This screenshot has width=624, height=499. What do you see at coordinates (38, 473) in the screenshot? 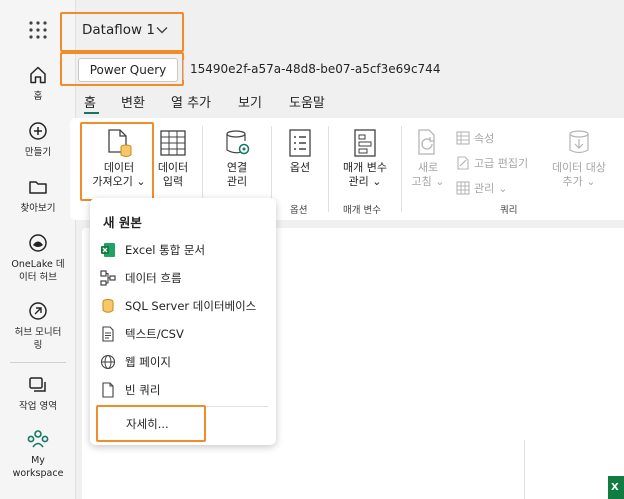
I see `rail-item-label-line2: workspace` at bounding box center [38, 473].